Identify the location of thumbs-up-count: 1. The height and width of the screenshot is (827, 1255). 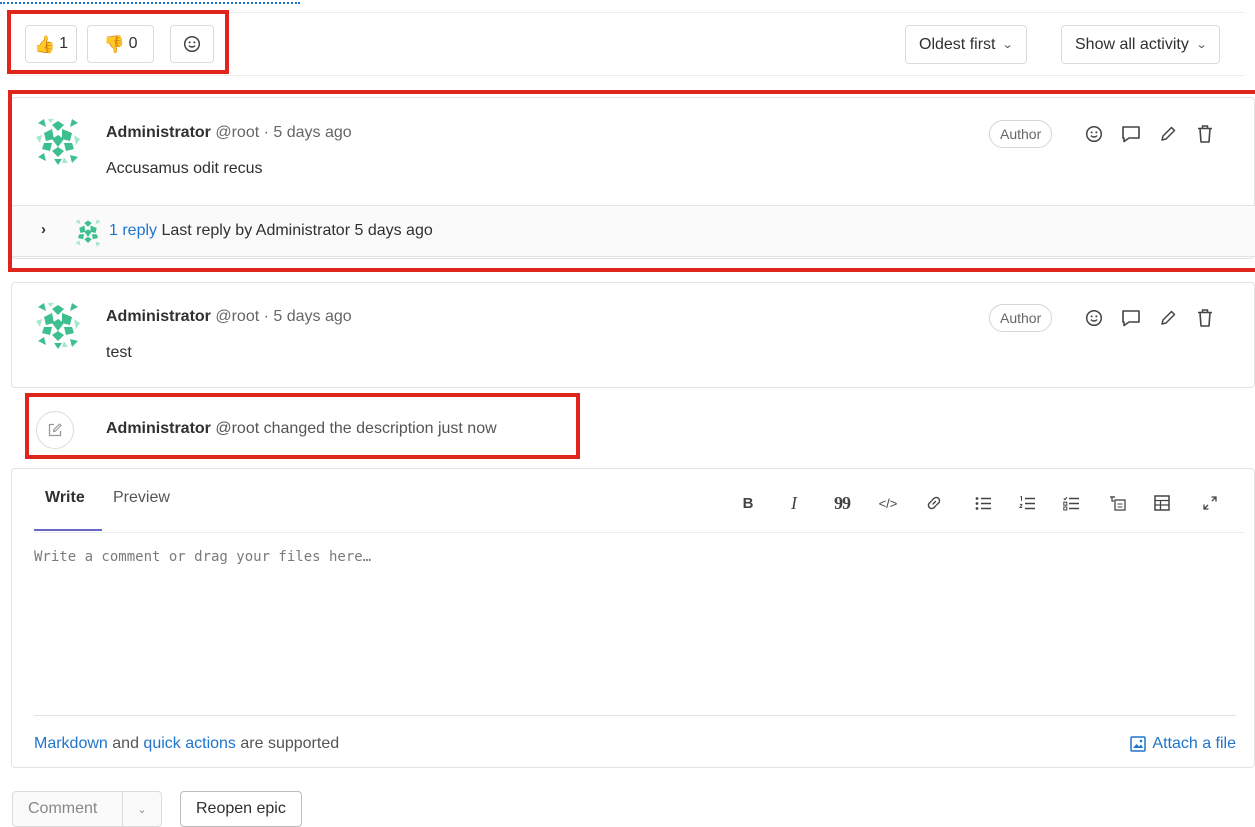
(64, 43).